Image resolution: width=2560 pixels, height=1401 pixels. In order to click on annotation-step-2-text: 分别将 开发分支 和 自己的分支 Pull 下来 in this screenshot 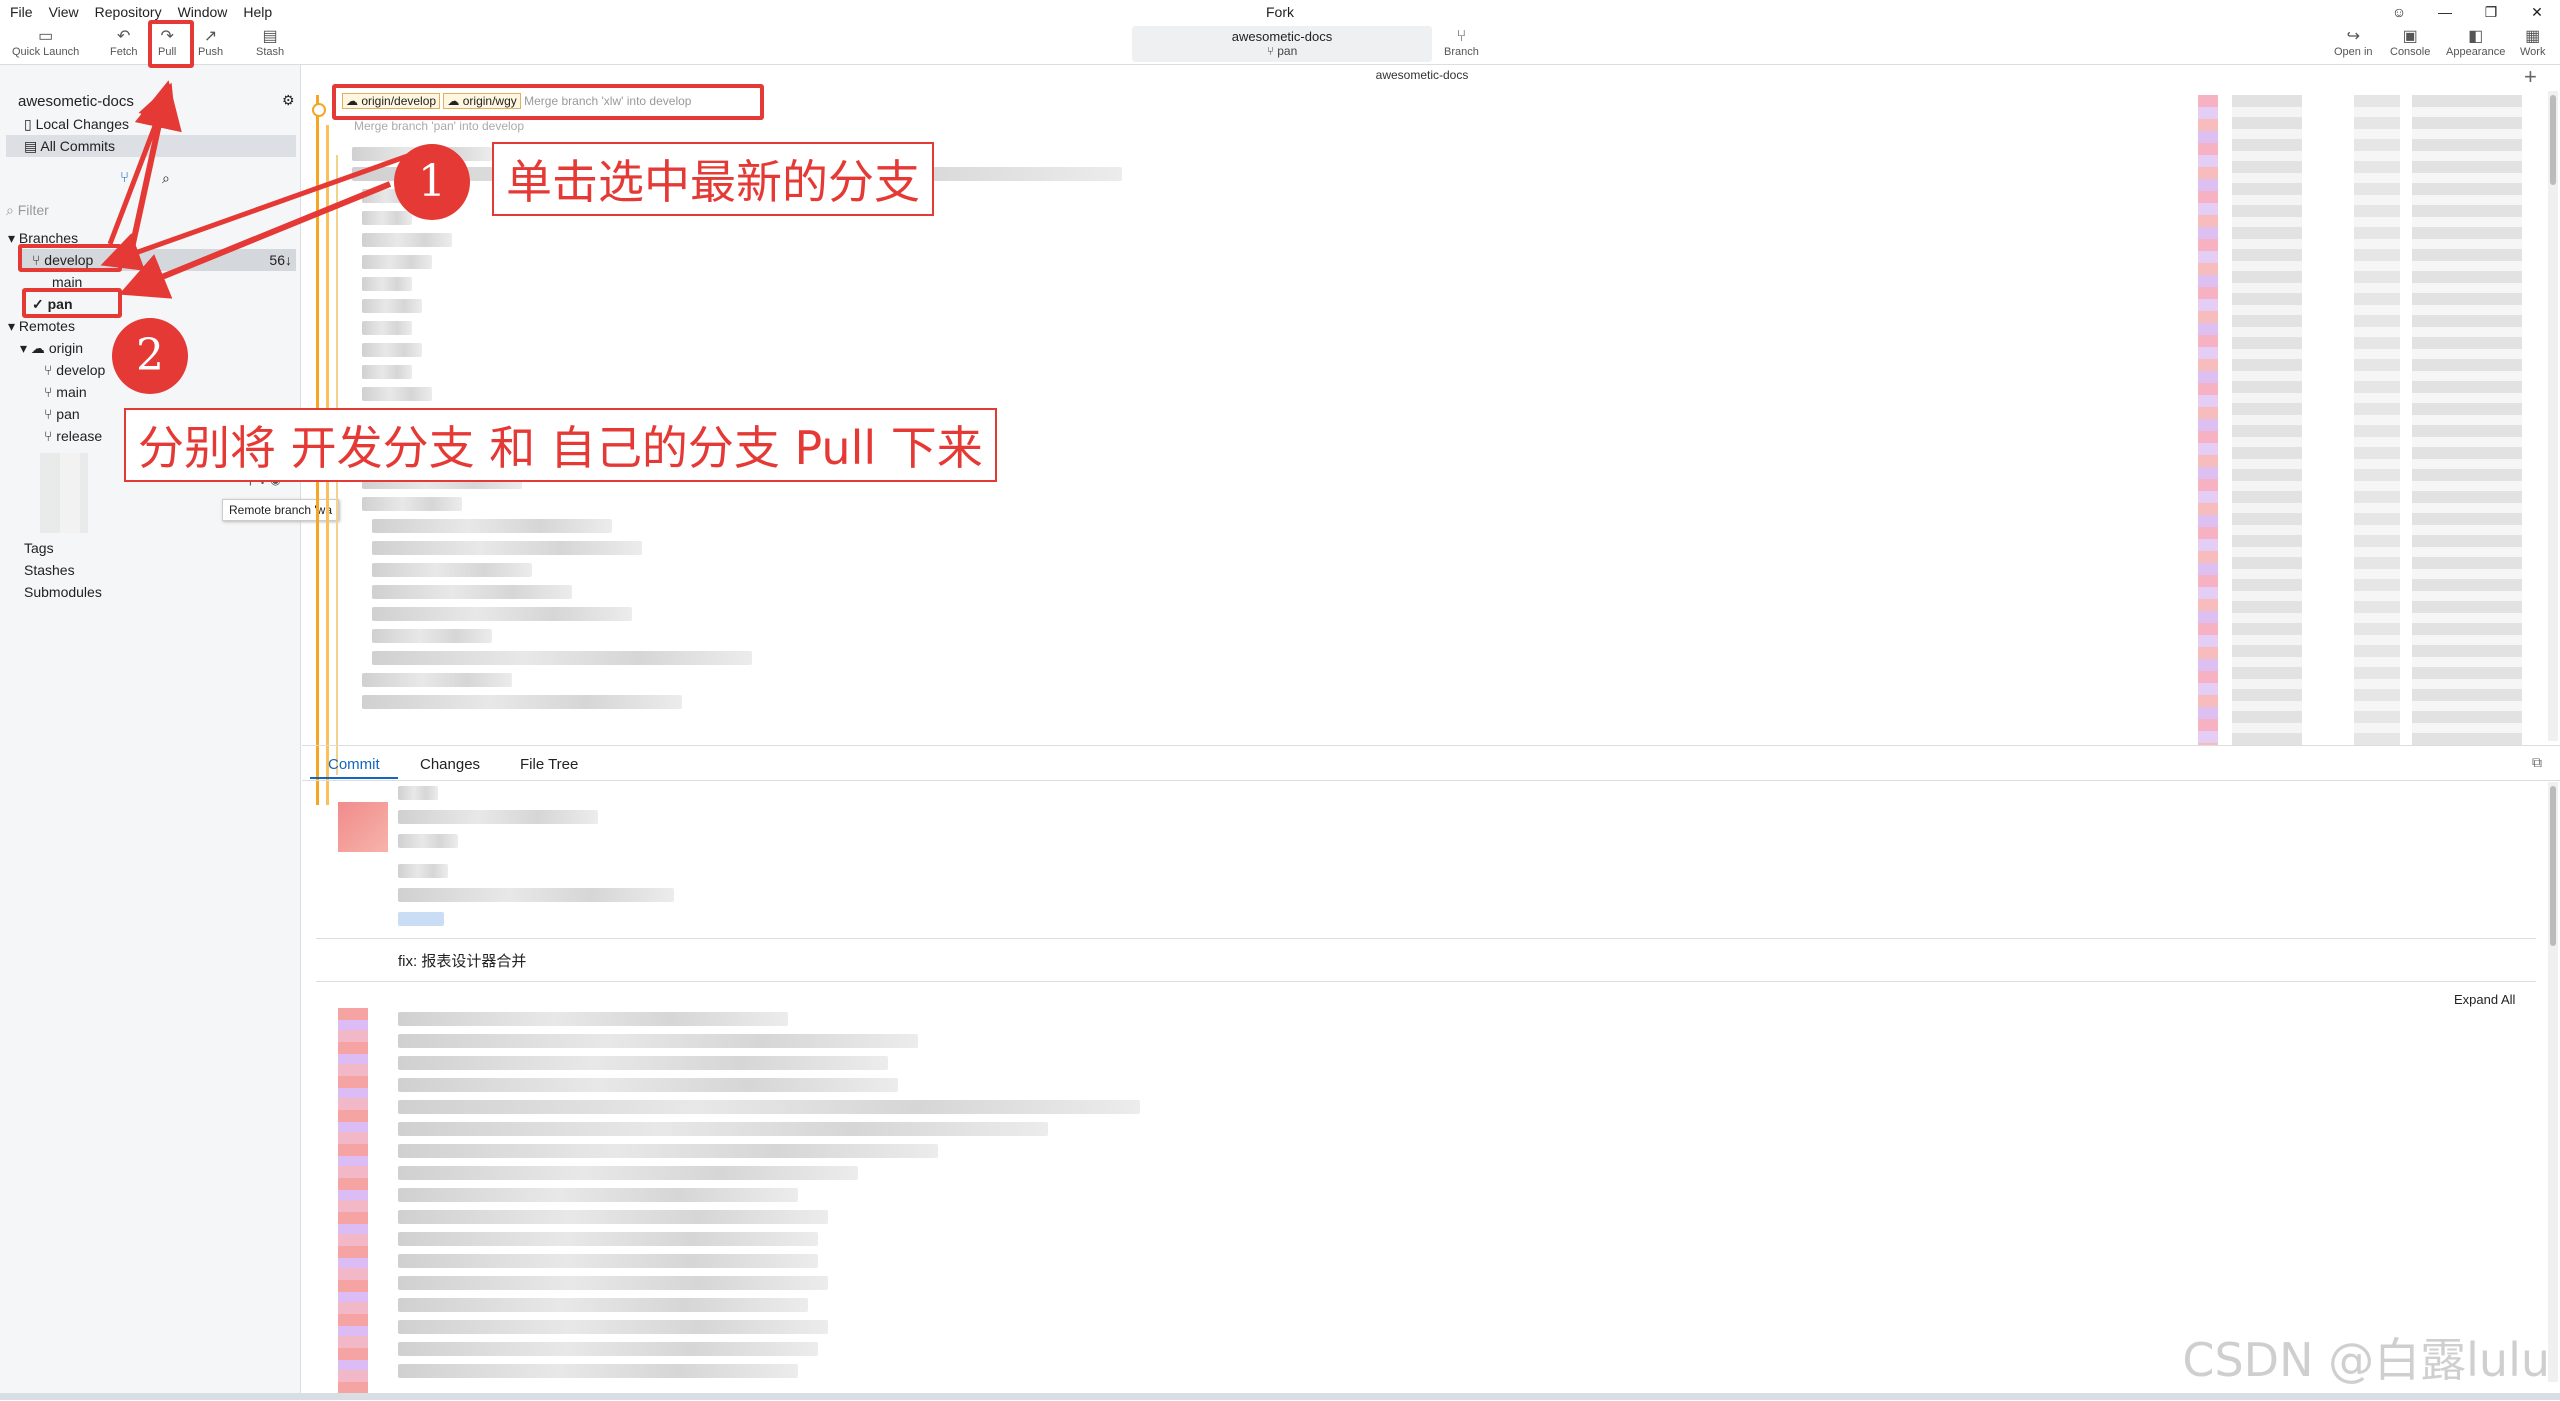, I will do `click(560, 445)`.